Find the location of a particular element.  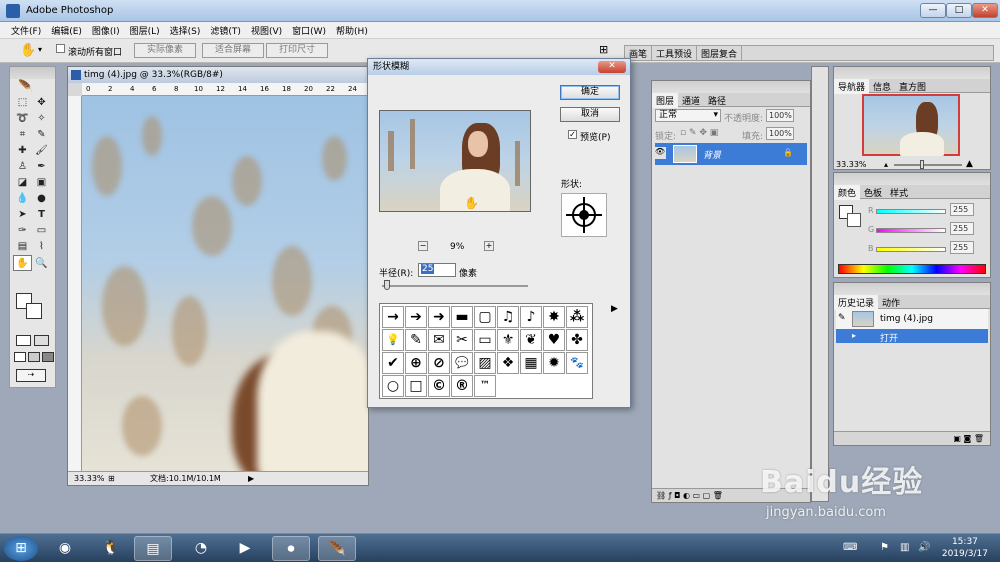

zoom-level: 33.33% is located at coordinates (89, 478).